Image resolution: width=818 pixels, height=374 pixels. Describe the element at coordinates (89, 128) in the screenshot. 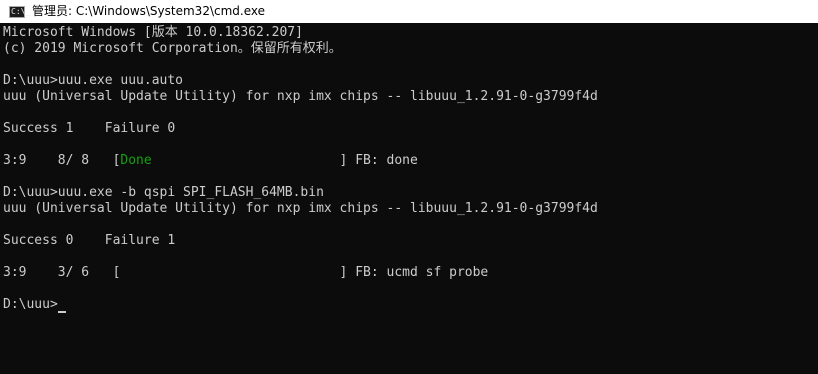

I see `console-line-result-1: Success 1 Failure 0` at that location.